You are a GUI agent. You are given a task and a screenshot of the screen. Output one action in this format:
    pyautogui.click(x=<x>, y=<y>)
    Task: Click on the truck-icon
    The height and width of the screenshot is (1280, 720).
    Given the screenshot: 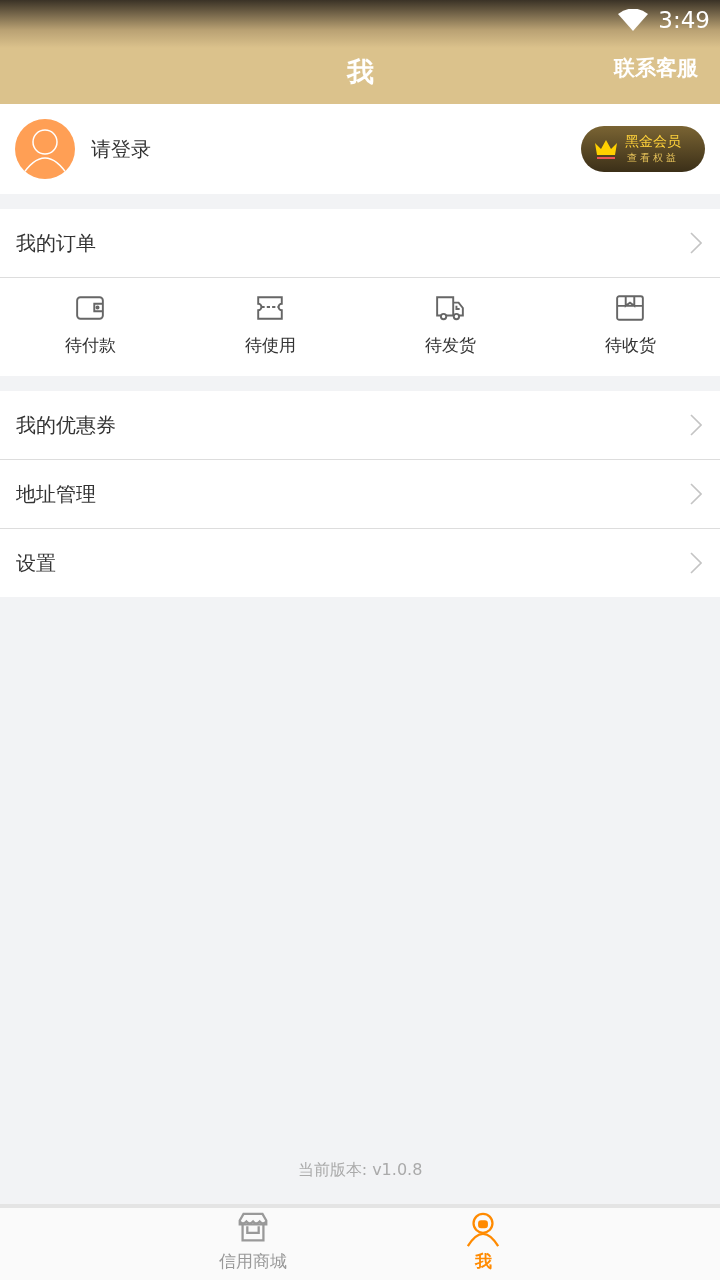 What is the action you would take?
    pyautogui.click(x=450, y=308)
    